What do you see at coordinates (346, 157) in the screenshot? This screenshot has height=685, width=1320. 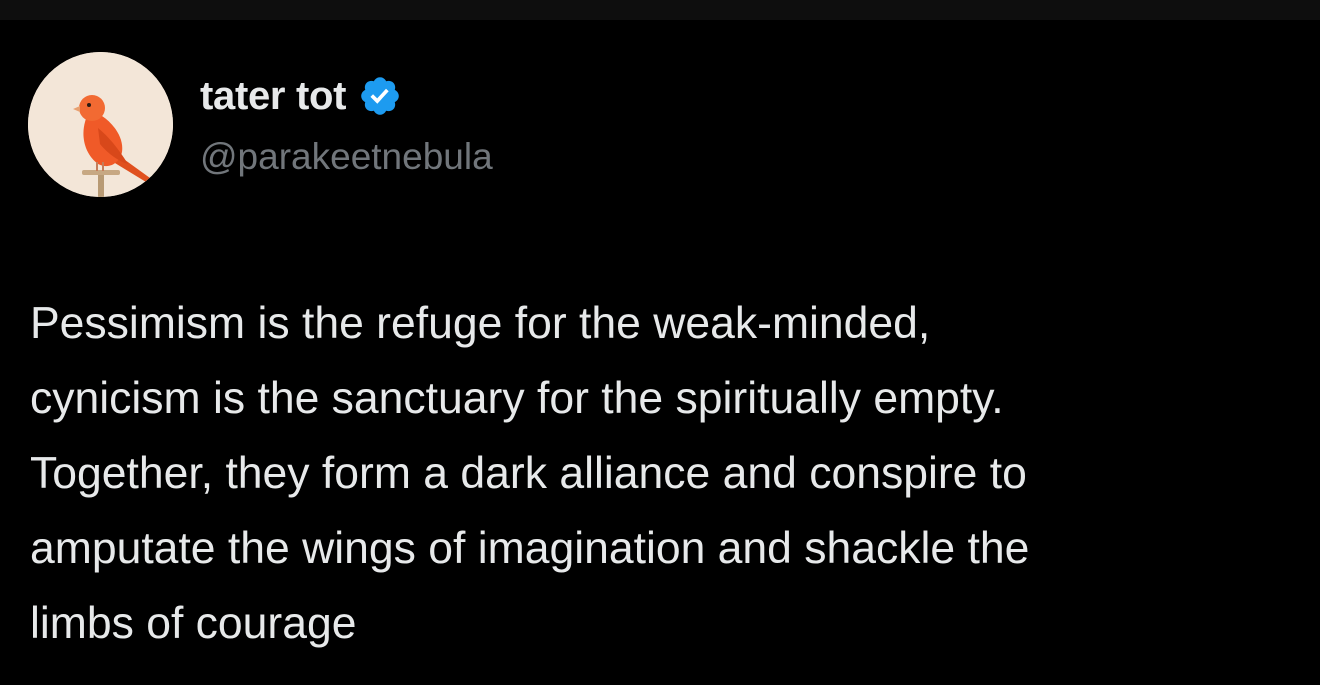 I see `handle: @parakeetnebula` at bounding box center [346, 157].